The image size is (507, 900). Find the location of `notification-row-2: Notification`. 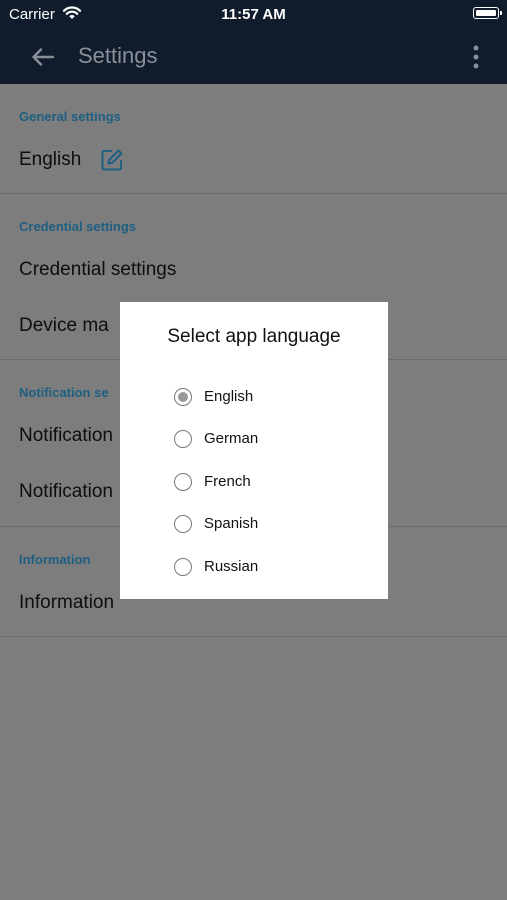

notification-row-2: Notification is located at coordinates (66, 492).